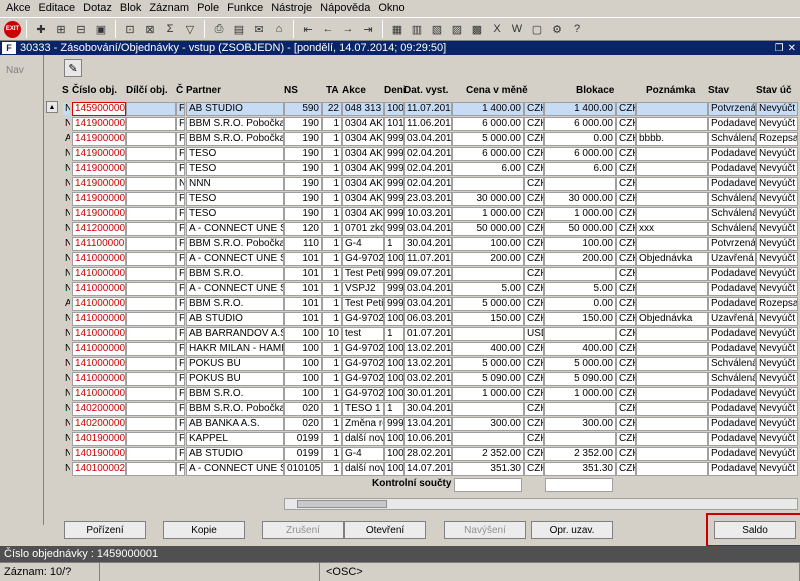  Describe the element at coordinates (99, 244) in the screenshot. I see `order-number-cell: 1411000001` at that location.